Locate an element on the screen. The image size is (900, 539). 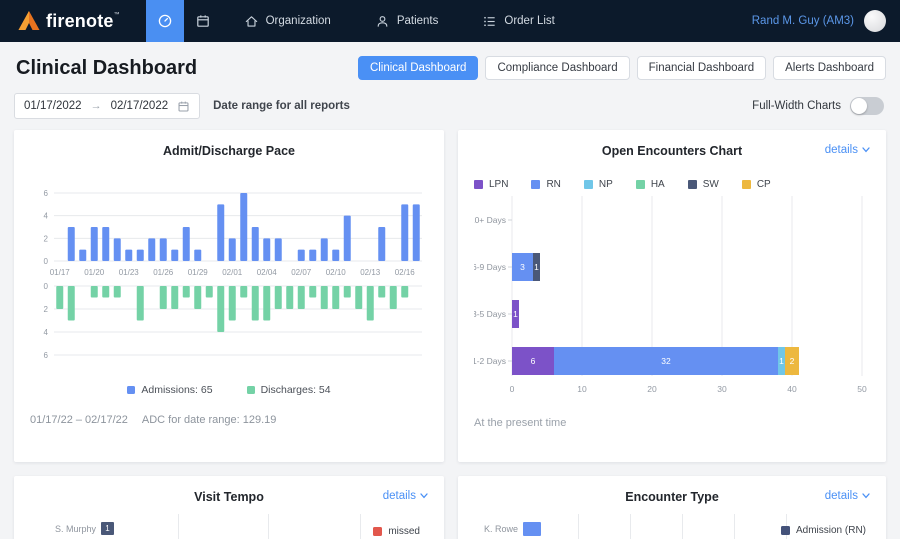
full-width-charts-toggle is located at coordinates (867, 106).